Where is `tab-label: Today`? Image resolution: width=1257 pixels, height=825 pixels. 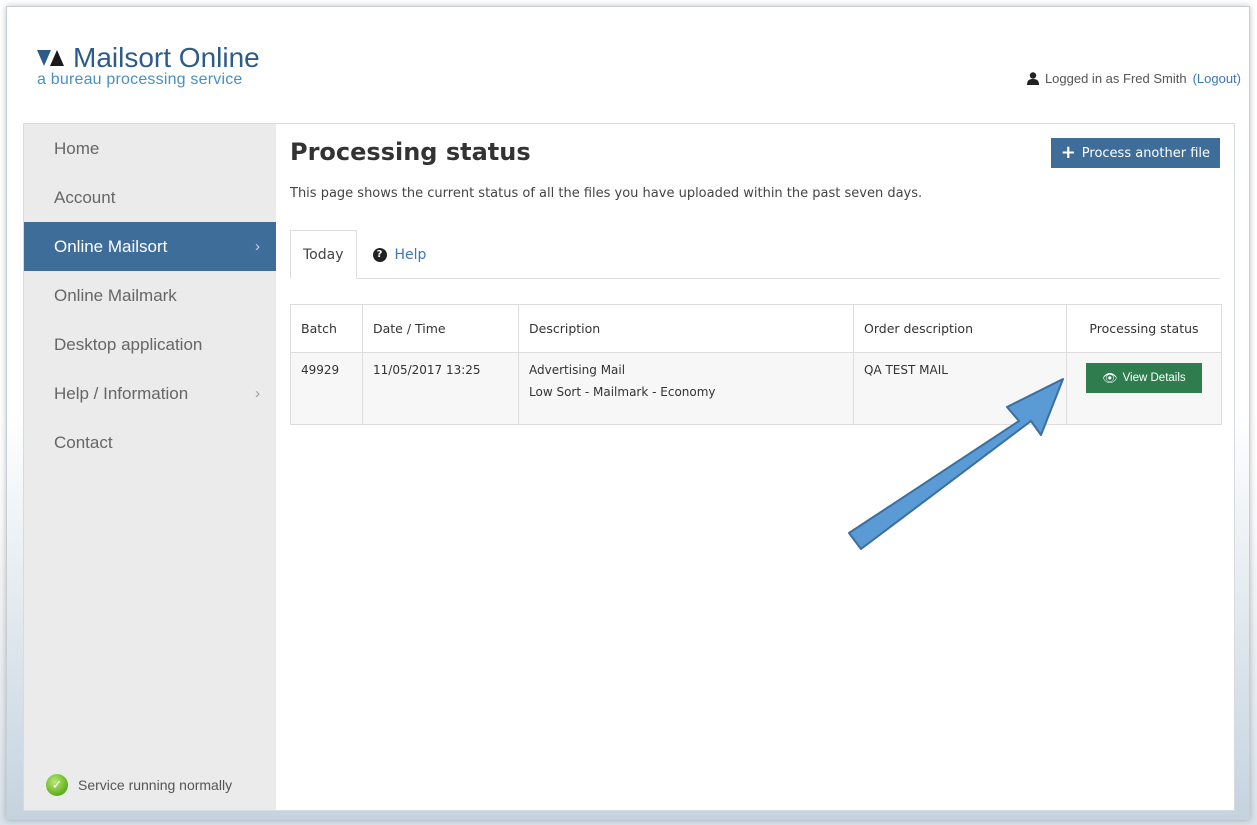
tab-label: Today is located at coordinates (323, 254).